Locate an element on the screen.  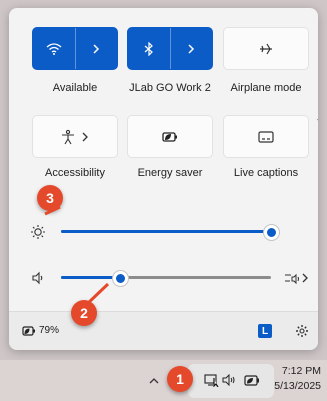
clock-time: 7:12 PM is located at coordinates (301, 371).